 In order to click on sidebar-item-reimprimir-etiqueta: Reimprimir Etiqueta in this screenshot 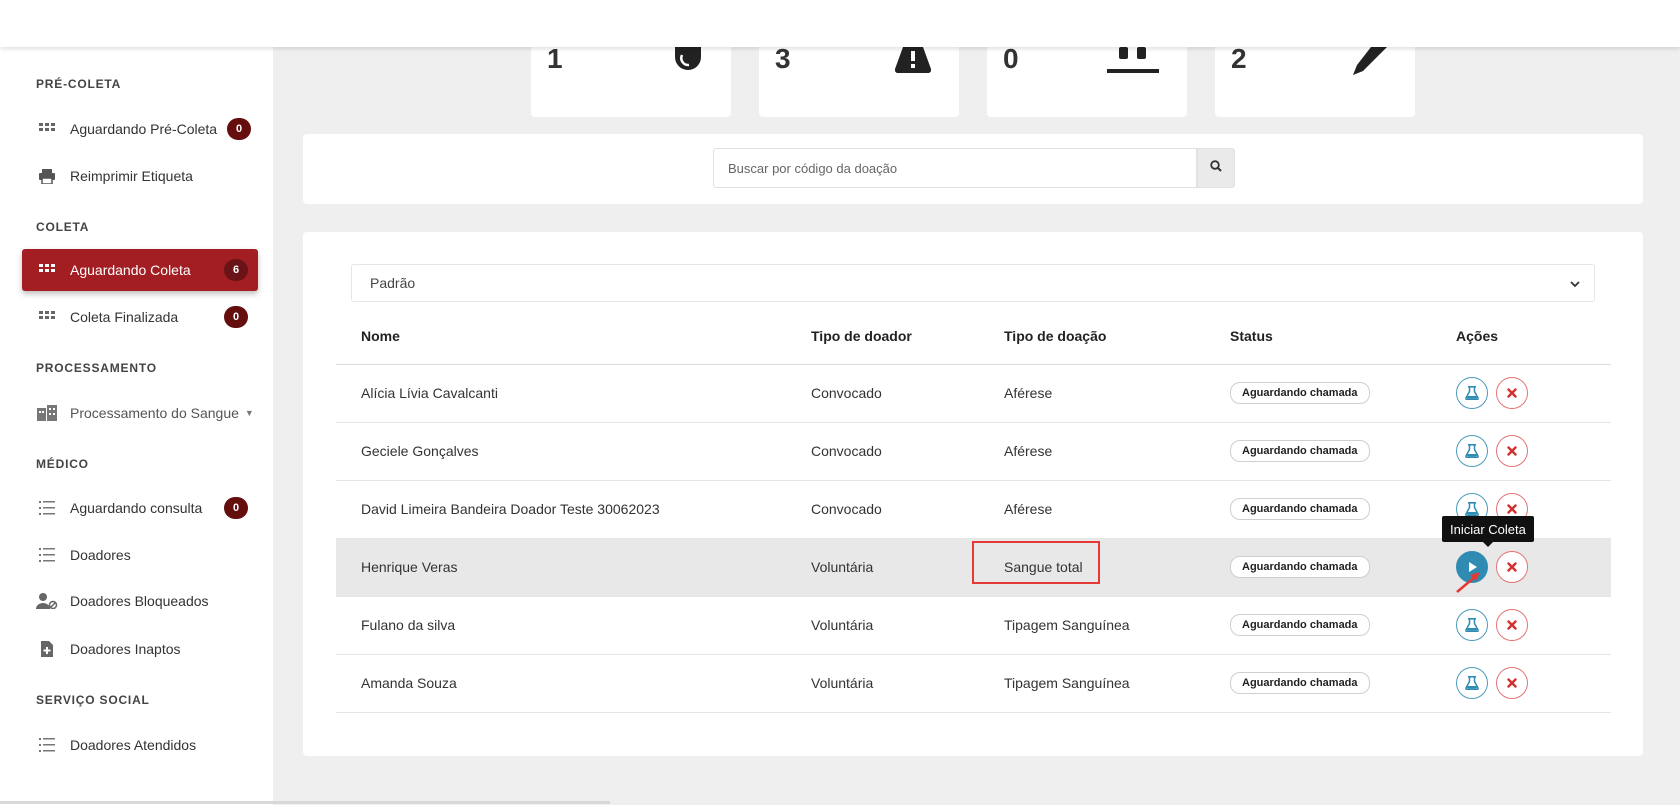, I will do `click(140, 176)`.